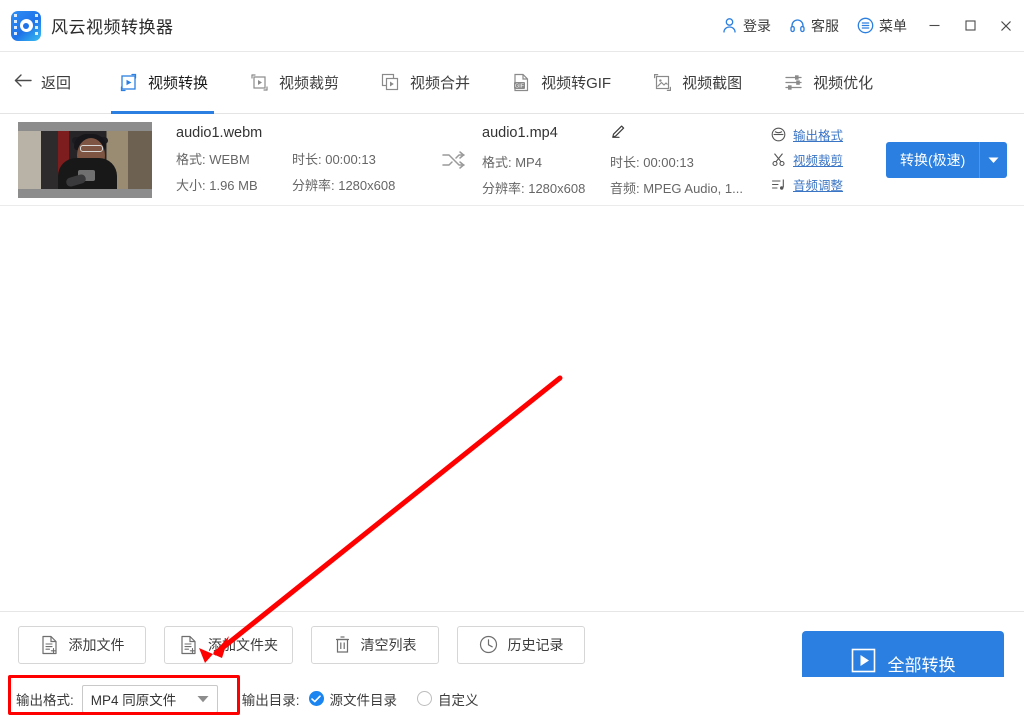 This screenshot has height=720, width=1024. What do you see at coordinates (316, 698) in the screenshot?
I see `radio-selected-icon` at bounding box center [316, 698].